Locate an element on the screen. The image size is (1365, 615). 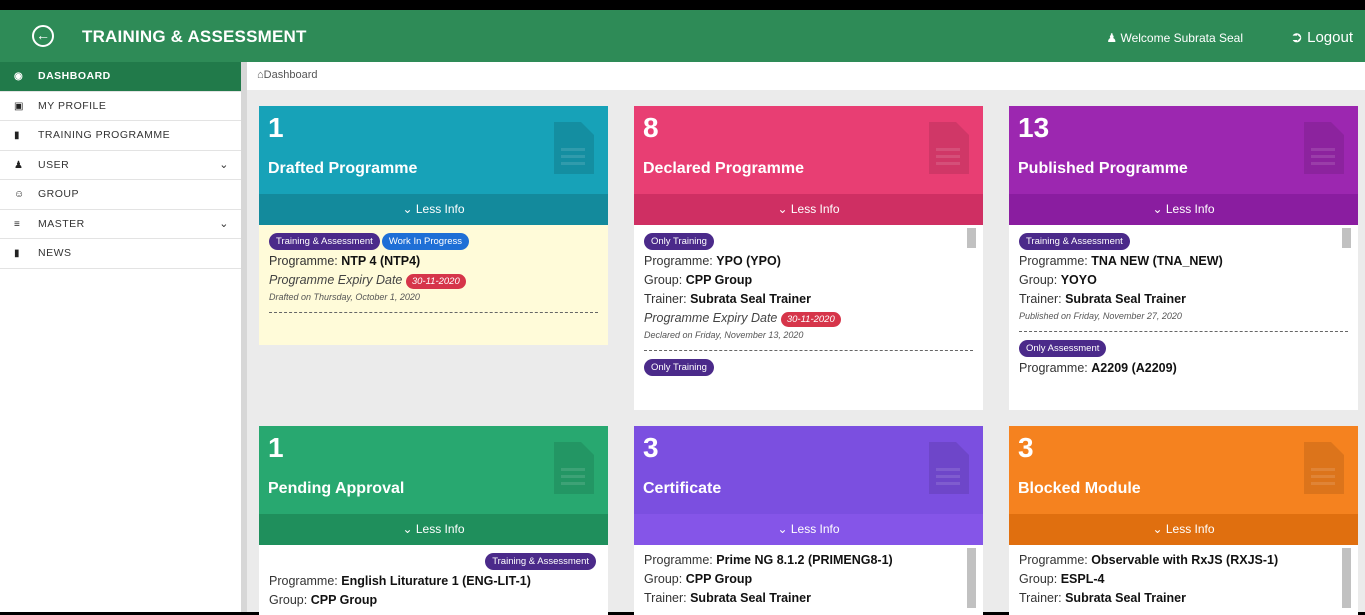
card-header: 13 Published Programme is located at coordinates (1183, 150).